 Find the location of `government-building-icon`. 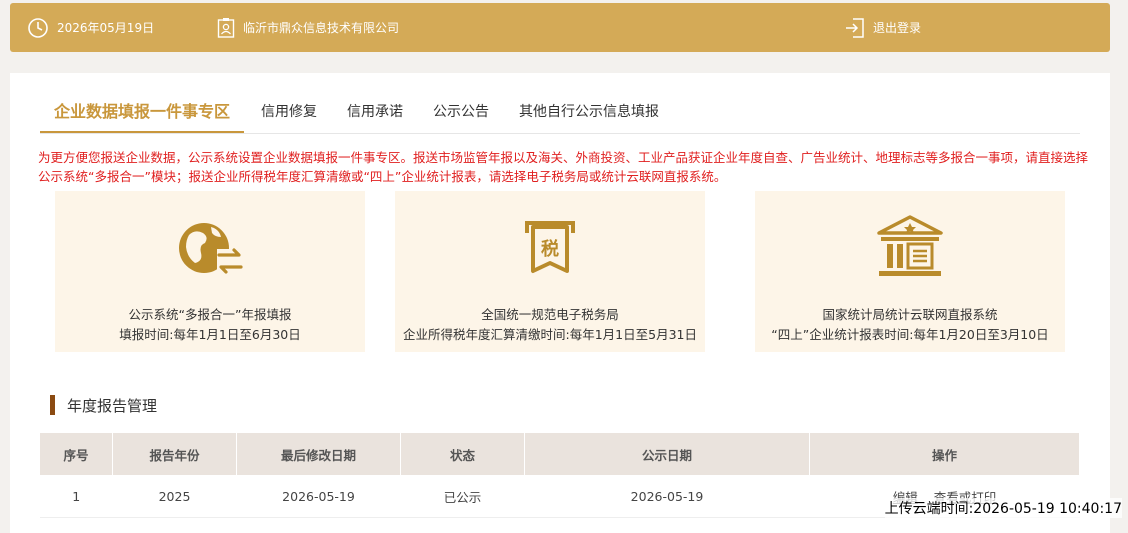

government-building-icon is located at coordinates (910, 248).